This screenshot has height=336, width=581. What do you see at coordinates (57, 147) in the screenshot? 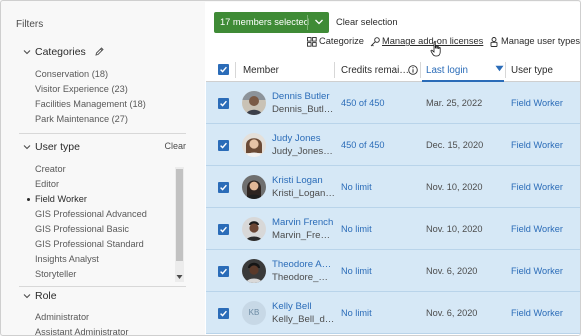
I see `user-type-label: User type` at bounding box center [57, 147].